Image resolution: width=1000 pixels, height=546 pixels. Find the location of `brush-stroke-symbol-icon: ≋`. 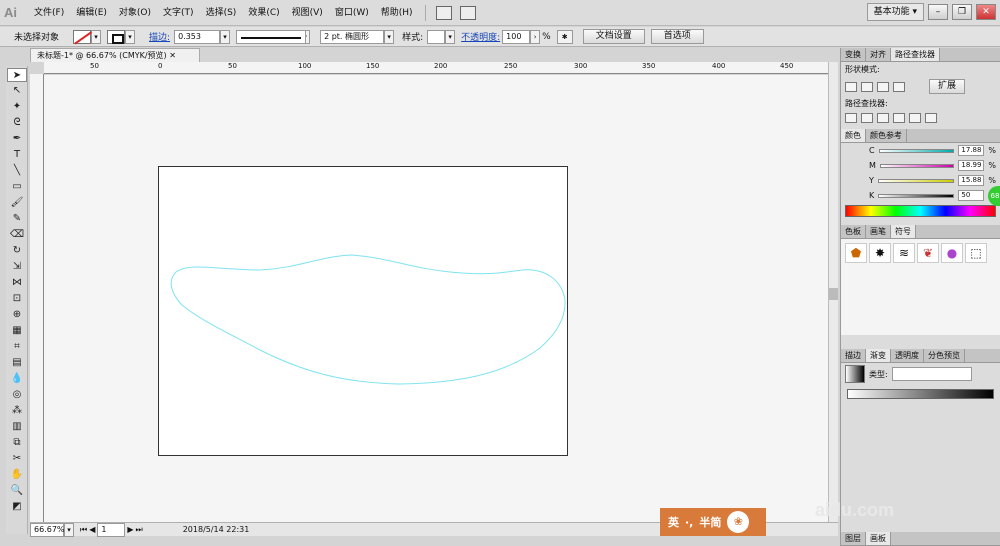

brush-stroke-symbol-icon: ≋ is located at coordinates (904, 253).